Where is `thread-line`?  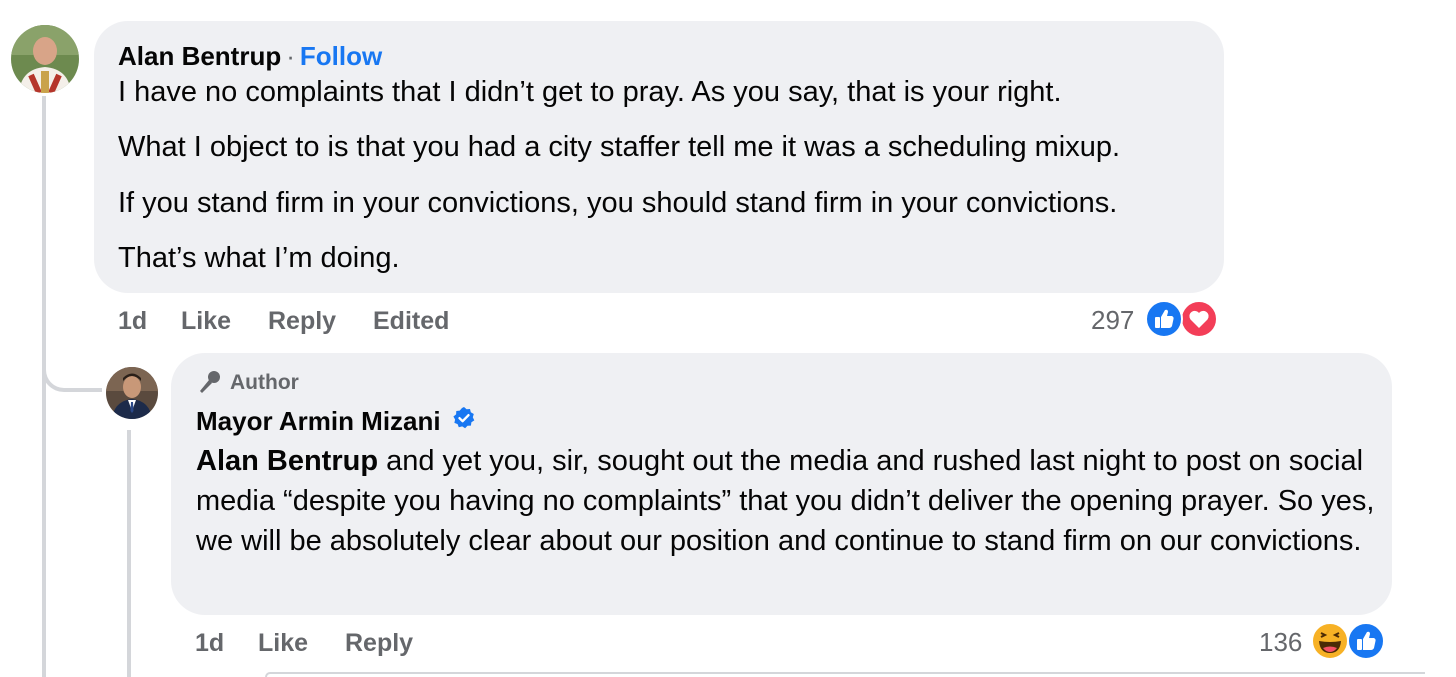 thread-line is located at coordinates (44, 386).